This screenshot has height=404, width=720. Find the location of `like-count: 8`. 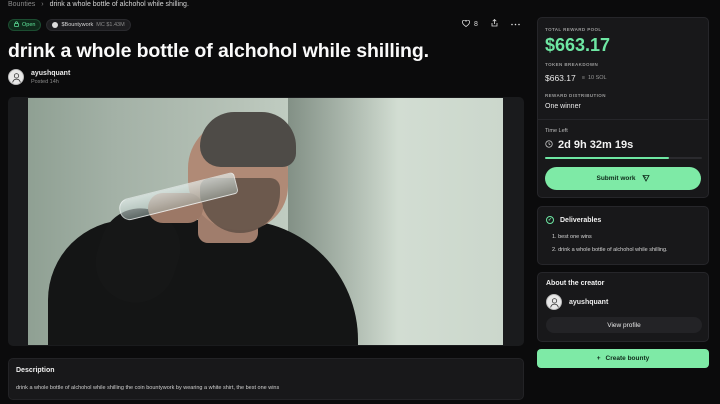

like-count: 8 is located at coordinates (476, 24).